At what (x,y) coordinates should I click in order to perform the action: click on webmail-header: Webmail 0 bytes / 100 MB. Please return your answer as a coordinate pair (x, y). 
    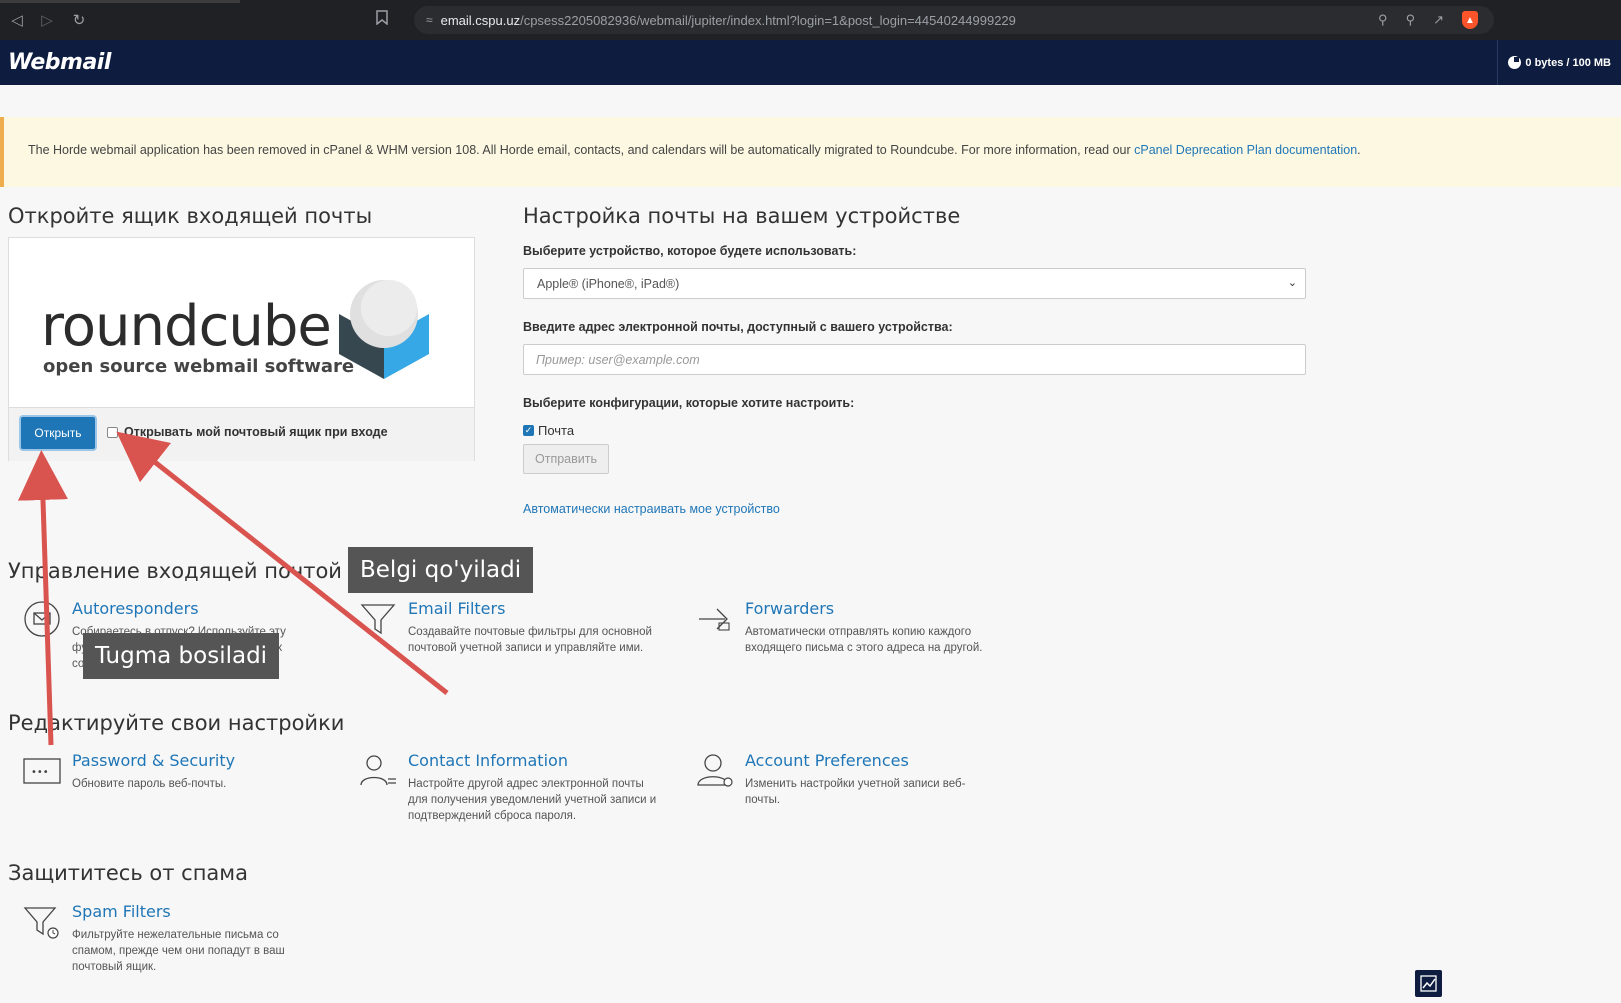
    Looking at the image, I should click on (810, 62).